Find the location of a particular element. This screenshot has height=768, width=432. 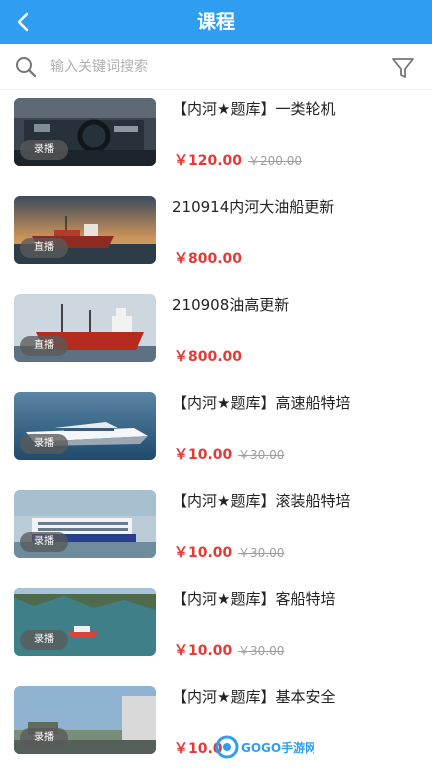

course-title: 【内河★题库】基本安全 is located at coordinates (254, 697).